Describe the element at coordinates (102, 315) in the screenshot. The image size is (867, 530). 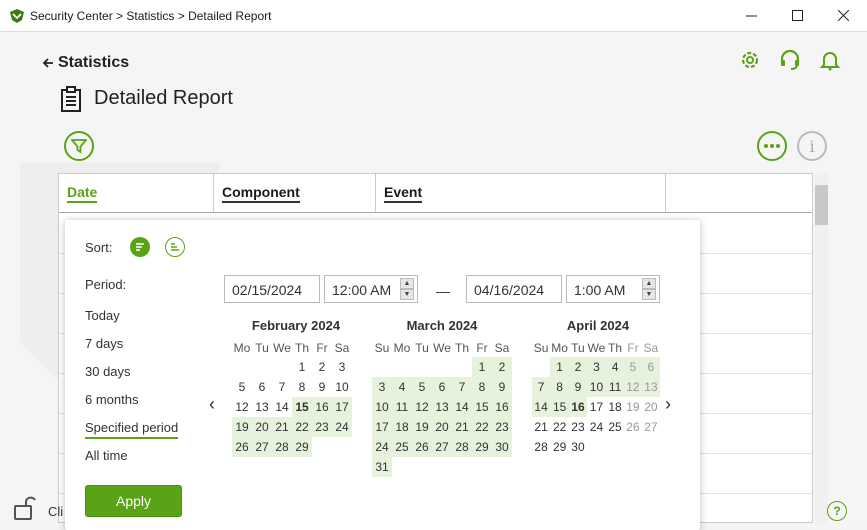
I see `period-today: Today` at that location.